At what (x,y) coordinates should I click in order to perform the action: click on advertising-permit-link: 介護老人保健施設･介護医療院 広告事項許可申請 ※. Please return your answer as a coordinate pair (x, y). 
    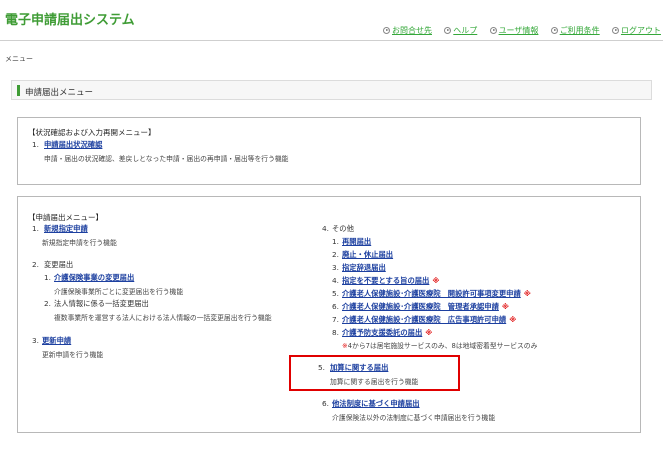
    Looking at the image, I should click on (429, 320).